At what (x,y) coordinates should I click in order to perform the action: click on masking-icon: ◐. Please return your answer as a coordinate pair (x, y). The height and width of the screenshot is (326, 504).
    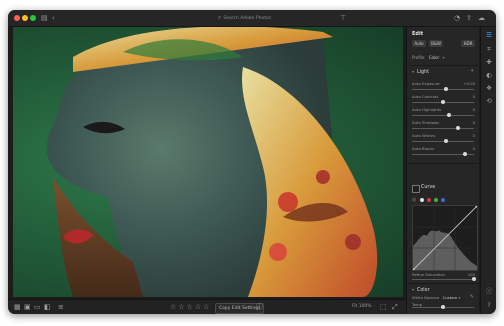
    Looking at the image, I should click on (489, 75).